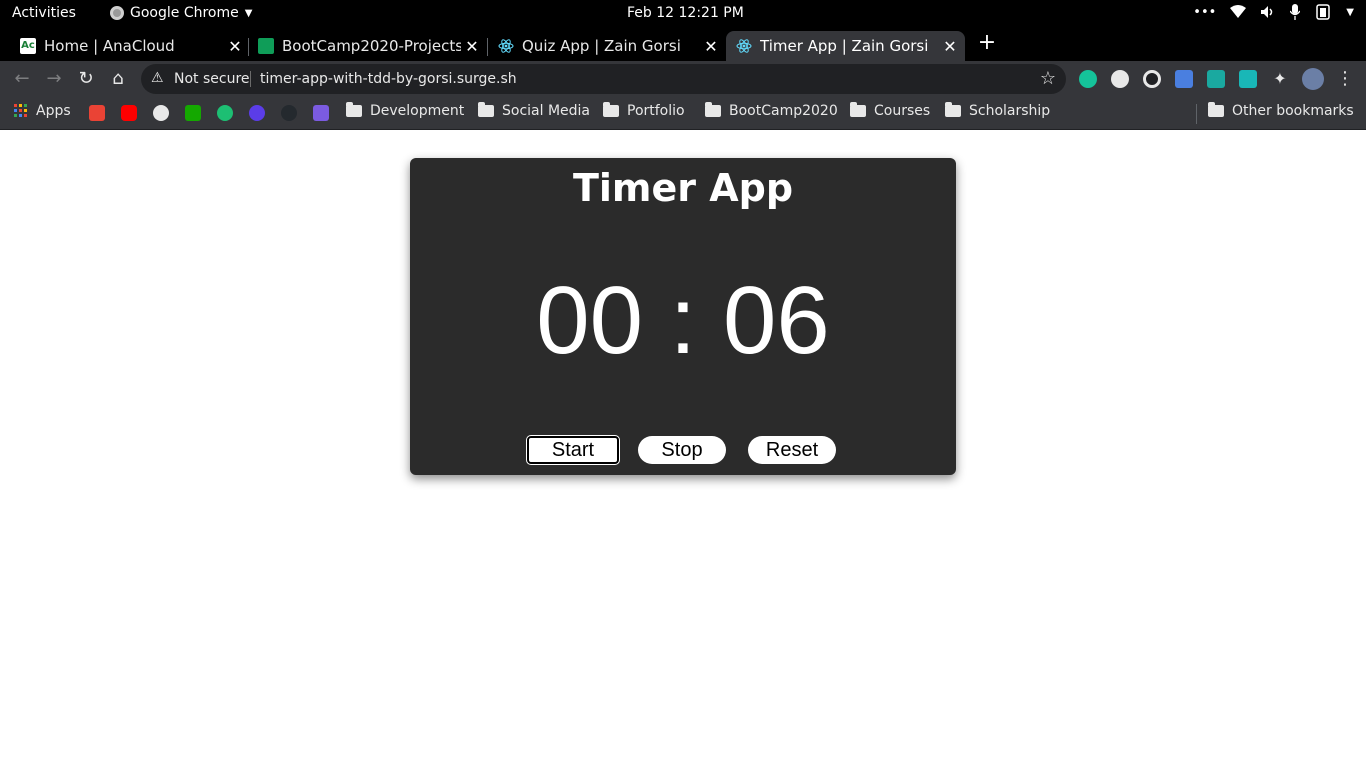 The height and width of the screenshot is (768, 1366). What do you see at coordinates (22, 79) in the screenshot?
I see `back-icon: ←` at bounding box center [22, 79].